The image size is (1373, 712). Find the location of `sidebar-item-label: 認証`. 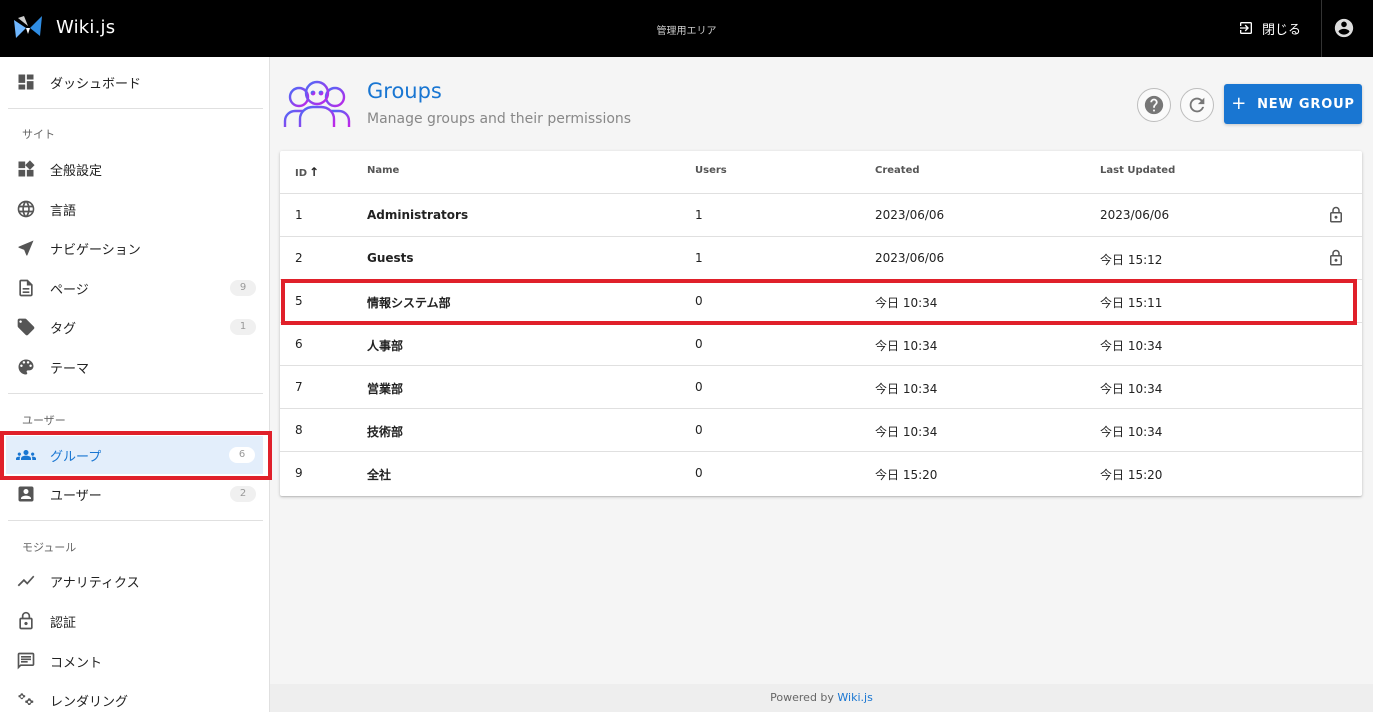

sidebar-item-label: 認証 is located at coordinates (63, 623).